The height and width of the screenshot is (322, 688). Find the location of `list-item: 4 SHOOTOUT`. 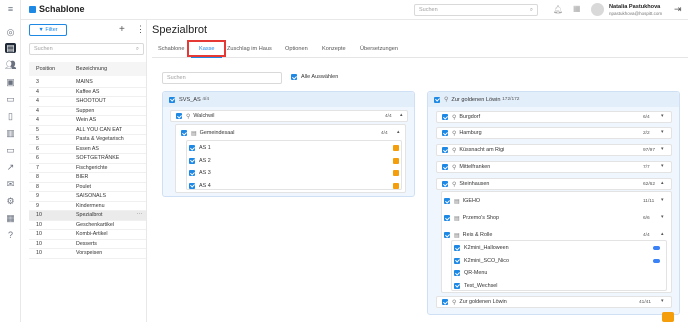

list-item: 4 SHOOTOUT is located at coordinates (87, 102).